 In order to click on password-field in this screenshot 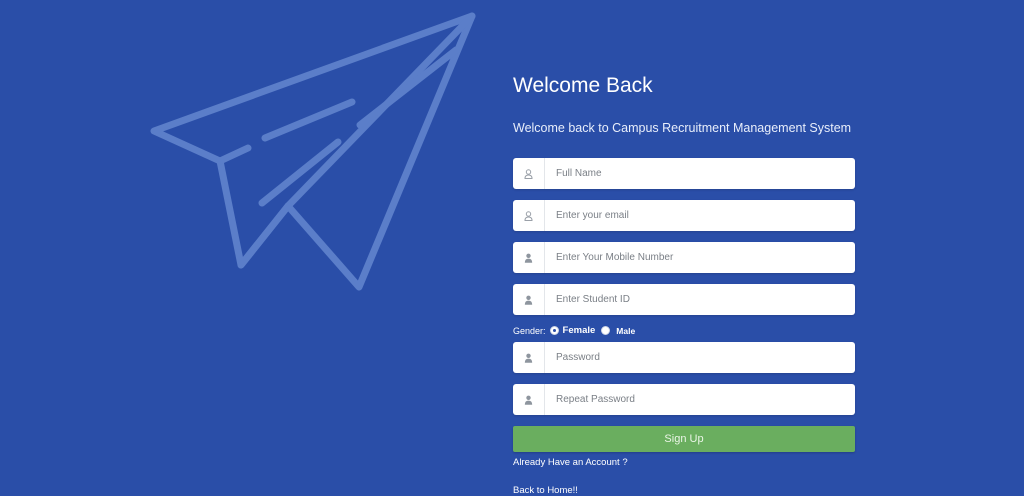, I will do `click(684, 357)`.